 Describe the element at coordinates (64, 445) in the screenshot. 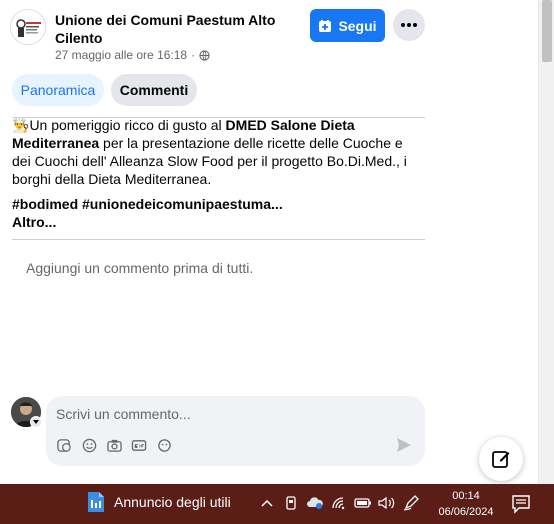

I see `sticker-avatar-icon` at that location.